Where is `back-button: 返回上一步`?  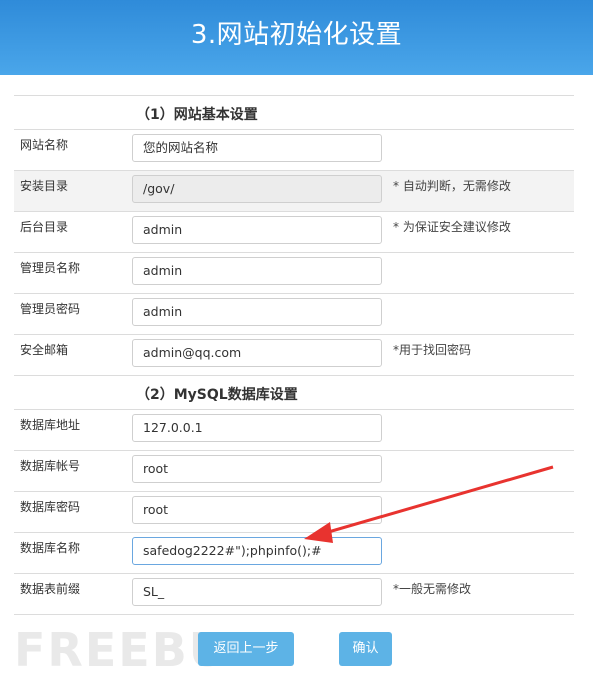
back-button: 返回上一步 is located at coordinates (246, 649).